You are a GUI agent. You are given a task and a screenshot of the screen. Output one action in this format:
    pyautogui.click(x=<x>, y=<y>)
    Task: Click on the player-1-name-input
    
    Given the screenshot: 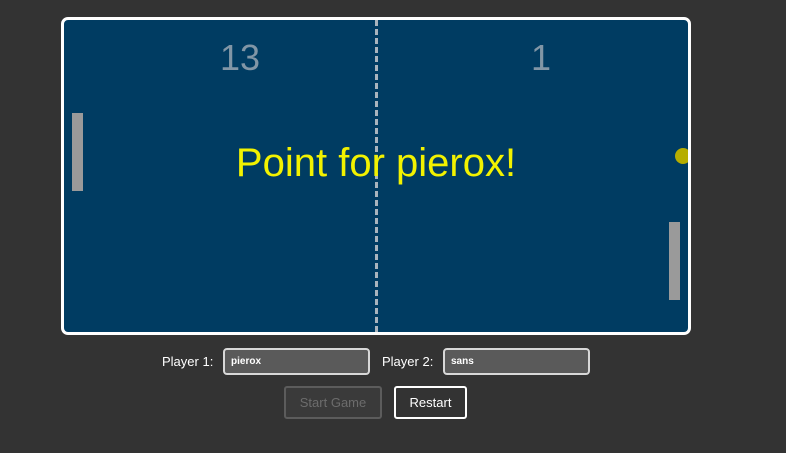 What is the action you would take?
    pyautogui.click(x=296, y=361)
    